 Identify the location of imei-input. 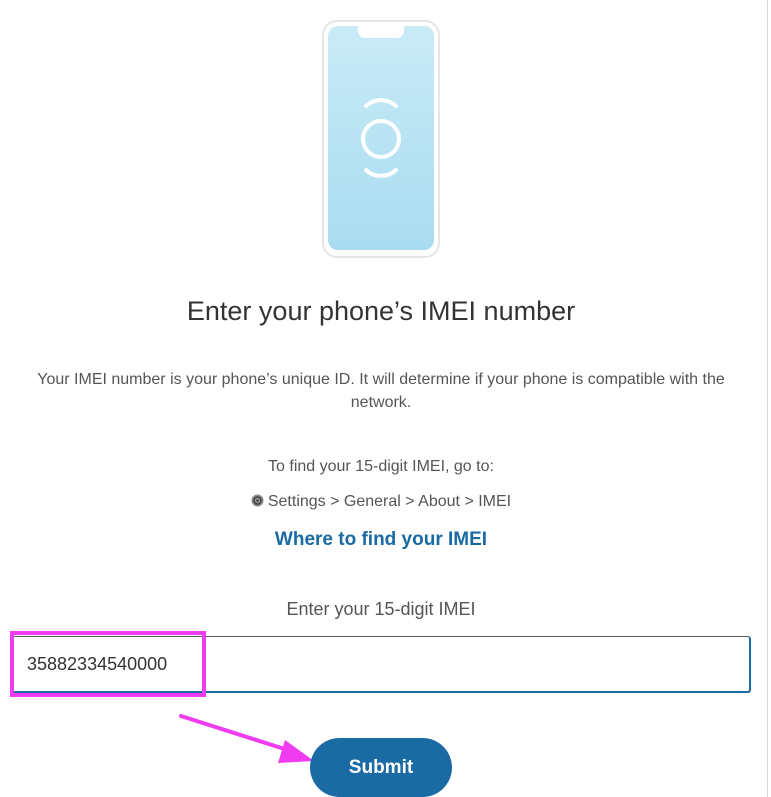
(381, 664).